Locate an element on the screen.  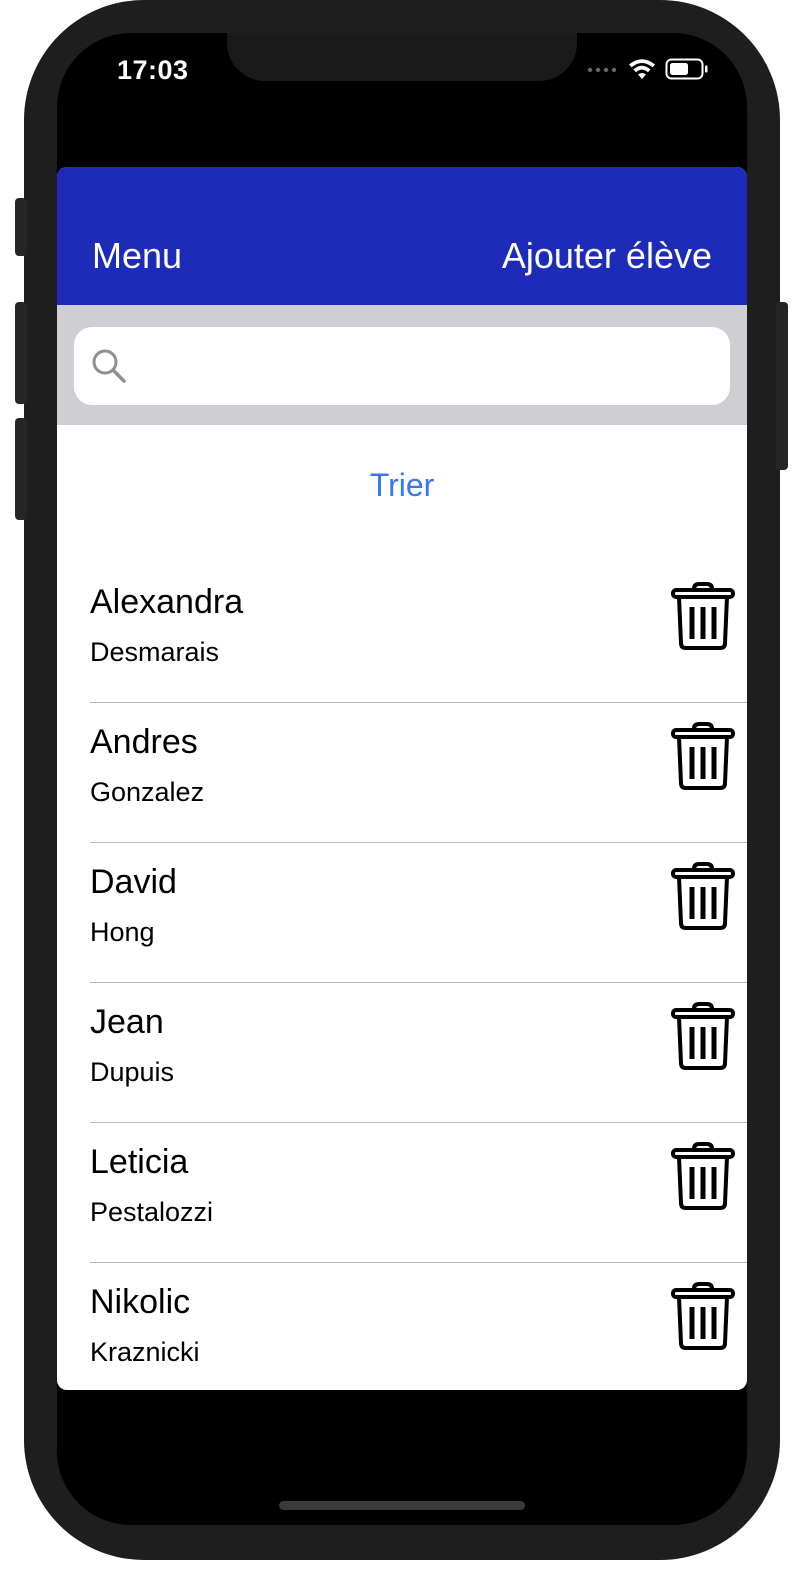
student-first-name: Jean is located at coordinates (127, 1022).